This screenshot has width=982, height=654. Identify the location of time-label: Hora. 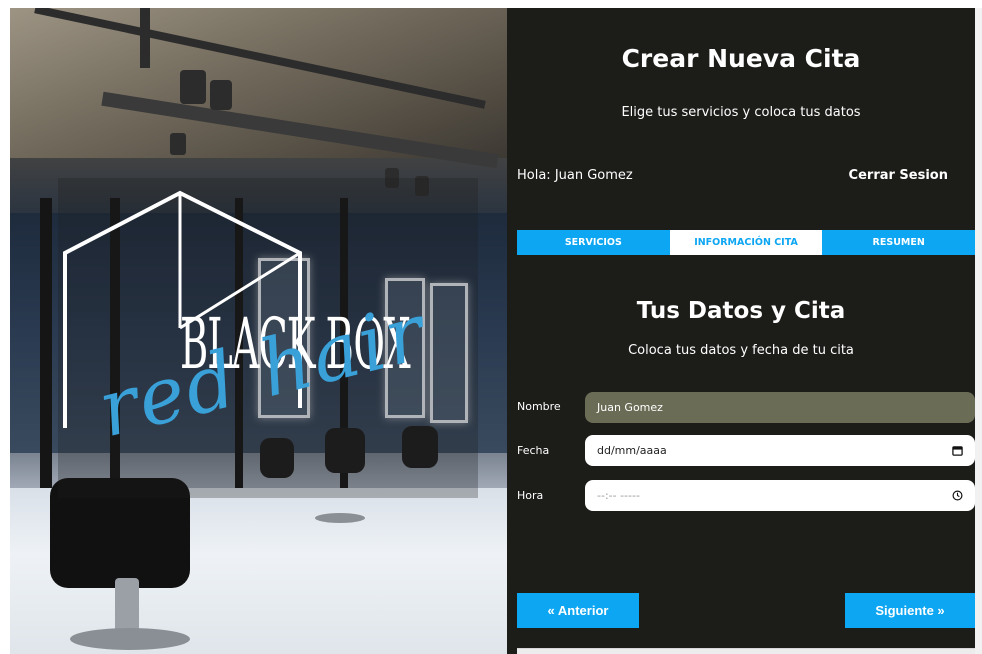
(530, 495).